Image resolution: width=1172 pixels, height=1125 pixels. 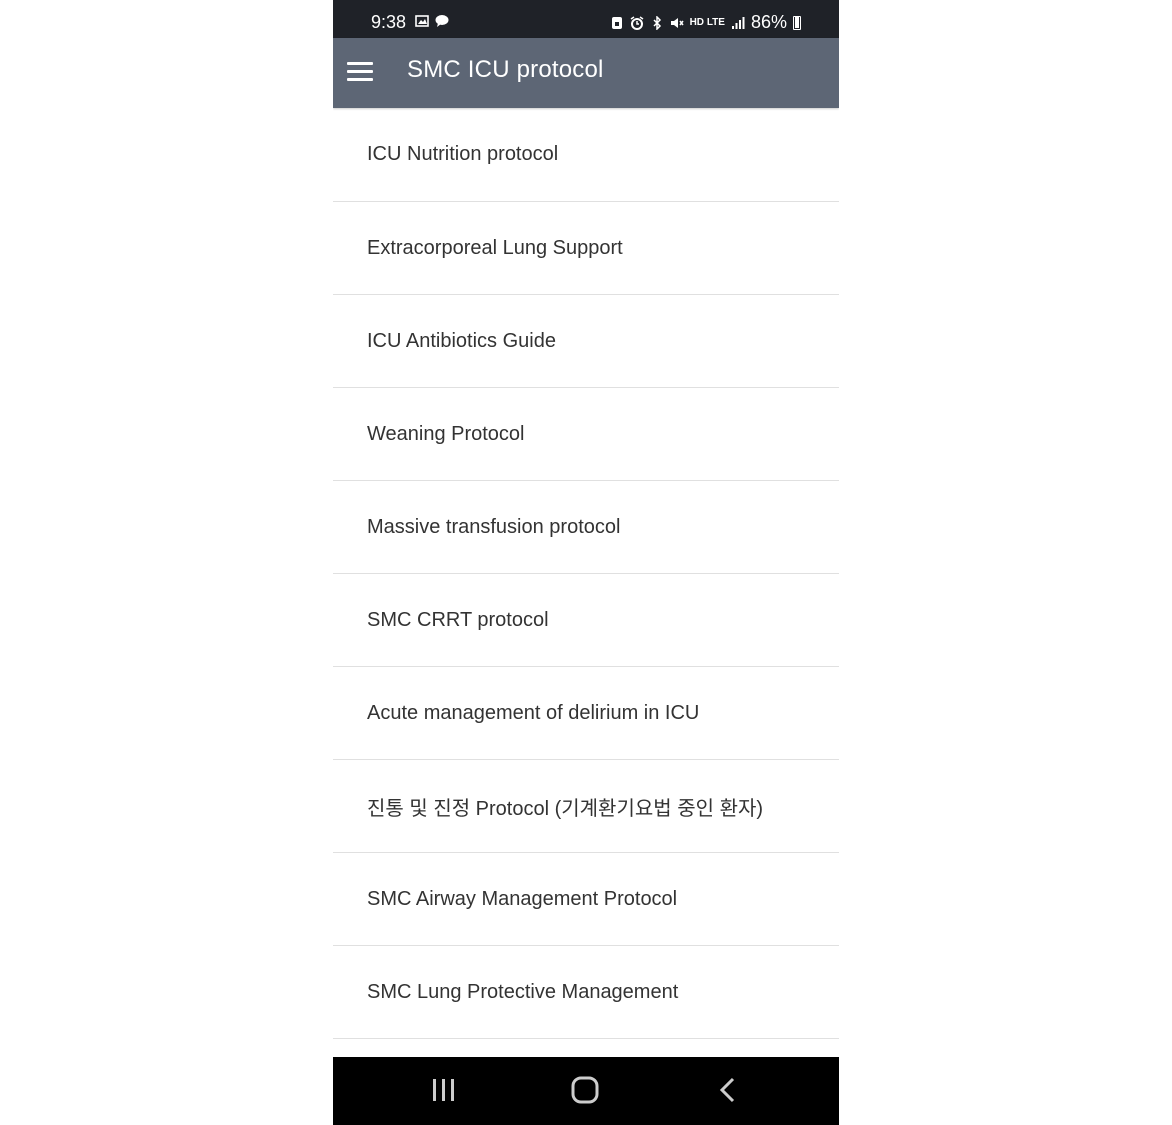 I want to click on status-left-icons, so click(x=432, y=21).